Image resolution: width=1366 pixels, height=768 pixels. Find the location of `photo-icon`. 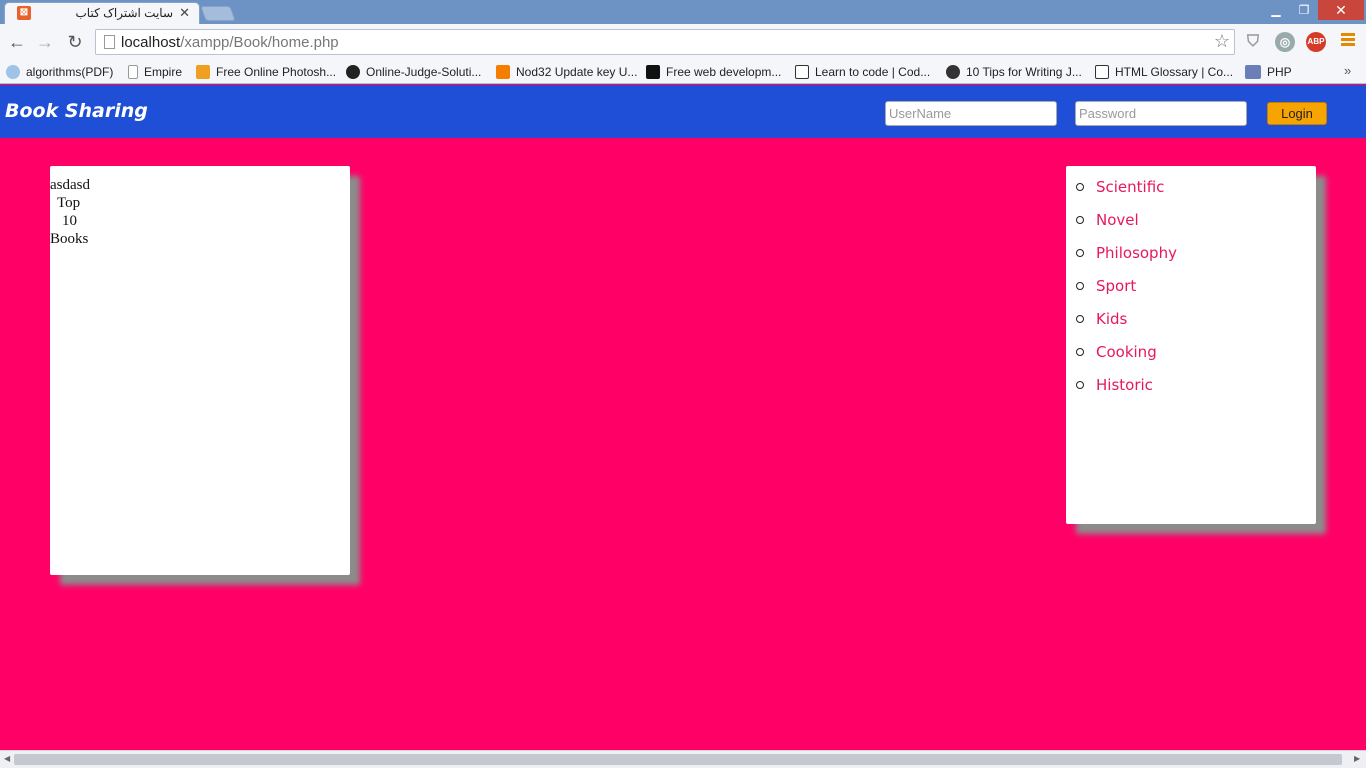

photo-icon is located at coordinates (203, 72).